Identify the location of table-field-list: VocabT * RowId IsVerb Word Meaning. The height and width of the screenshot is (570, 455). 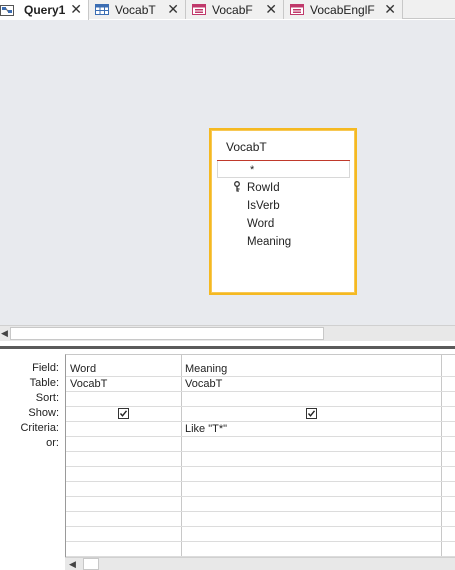
(283, 211).